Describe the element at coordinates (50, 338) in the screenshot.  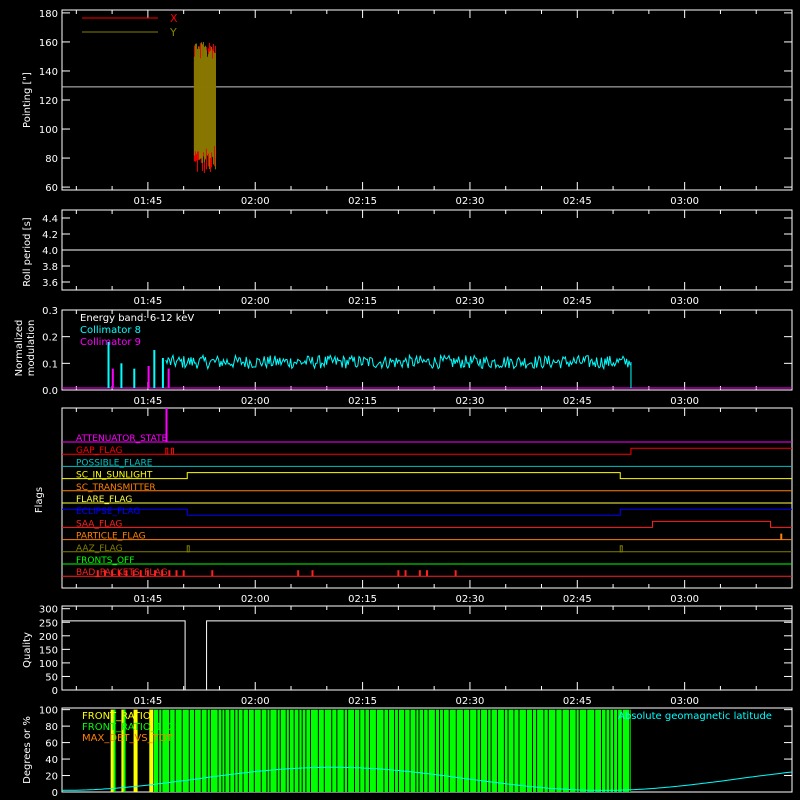
I see `y-tick-label: 0.2` at that location.